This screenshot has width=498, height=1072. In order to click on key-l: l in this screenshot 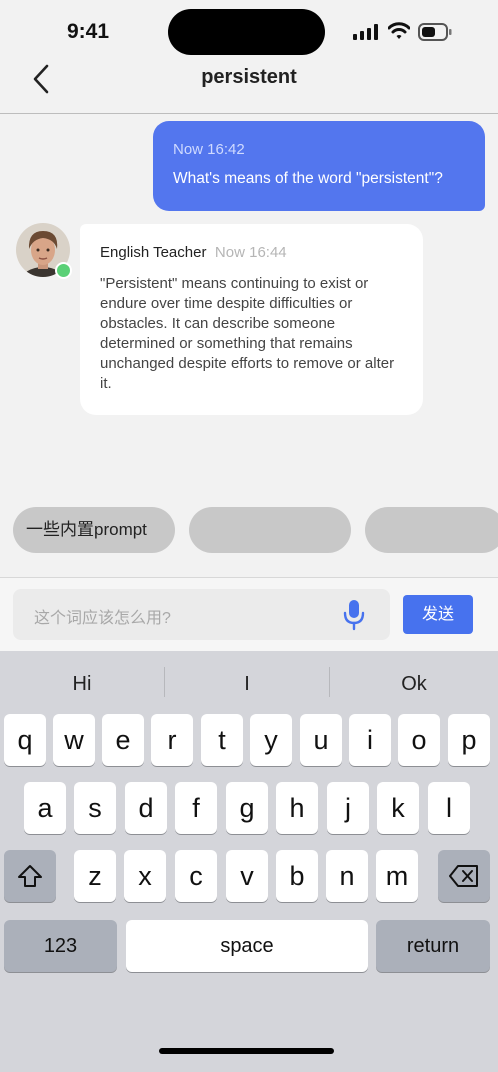, I will do `click(449, 808)`.